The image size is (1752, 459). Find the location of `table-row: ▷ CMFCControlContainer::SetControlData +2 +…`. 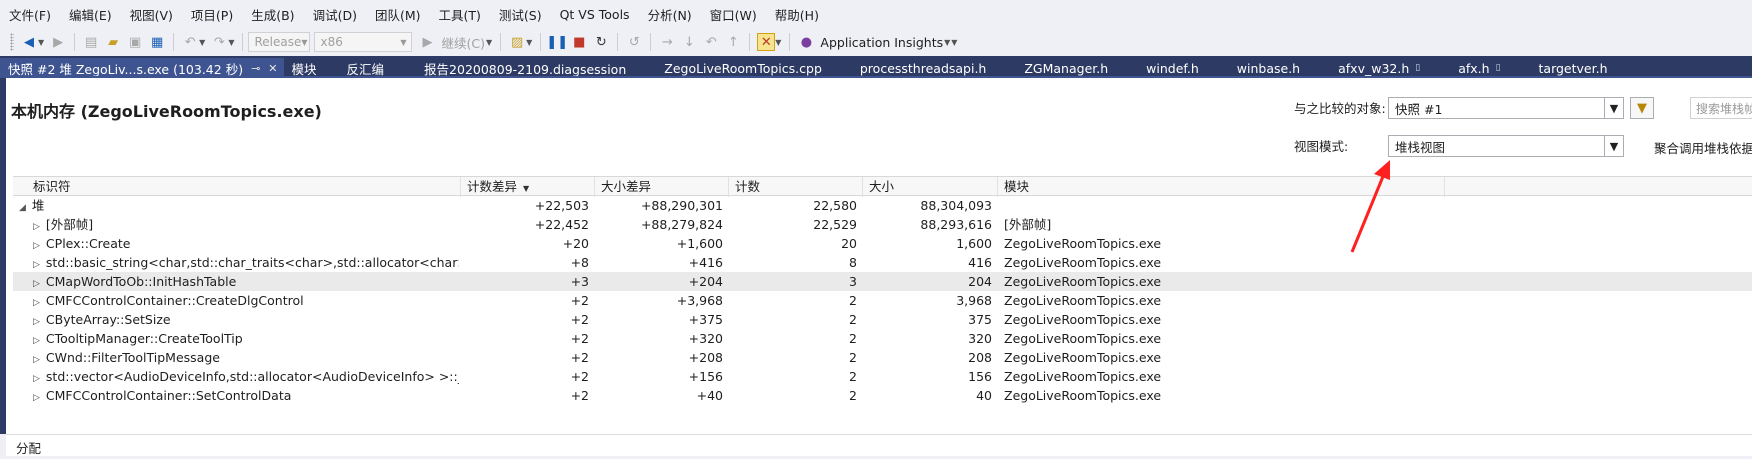

table-row: ▷ CMFCControlContainer::SetControlData +2 +… is located at coordinates (882, 395).